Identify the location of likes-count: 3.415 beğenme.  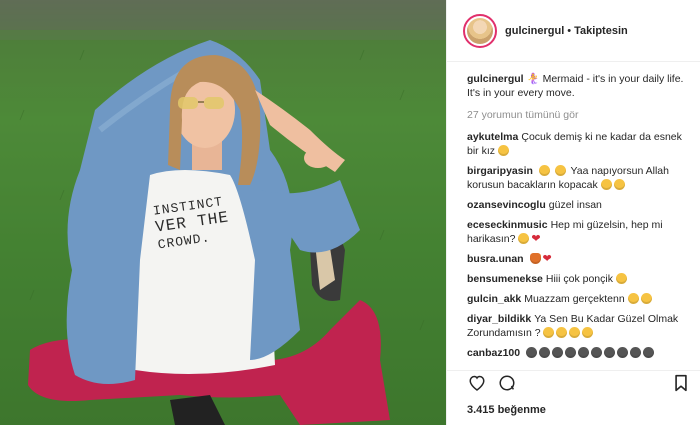
(506, 410).